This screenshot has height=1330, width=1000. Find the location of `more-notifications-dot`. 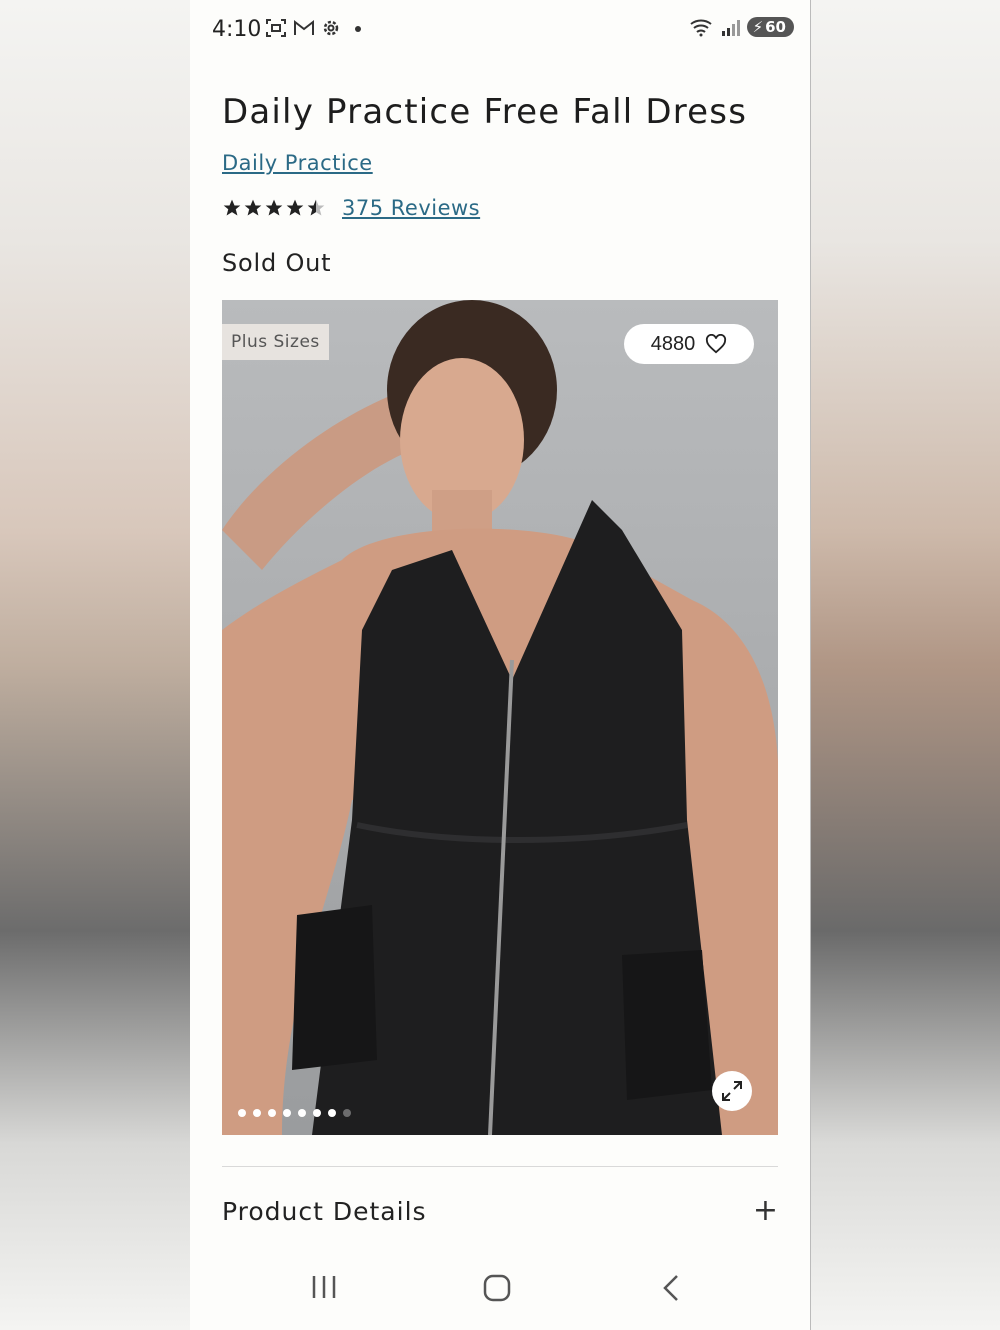

more-notifications-dot is located at coordinates (358, 29).